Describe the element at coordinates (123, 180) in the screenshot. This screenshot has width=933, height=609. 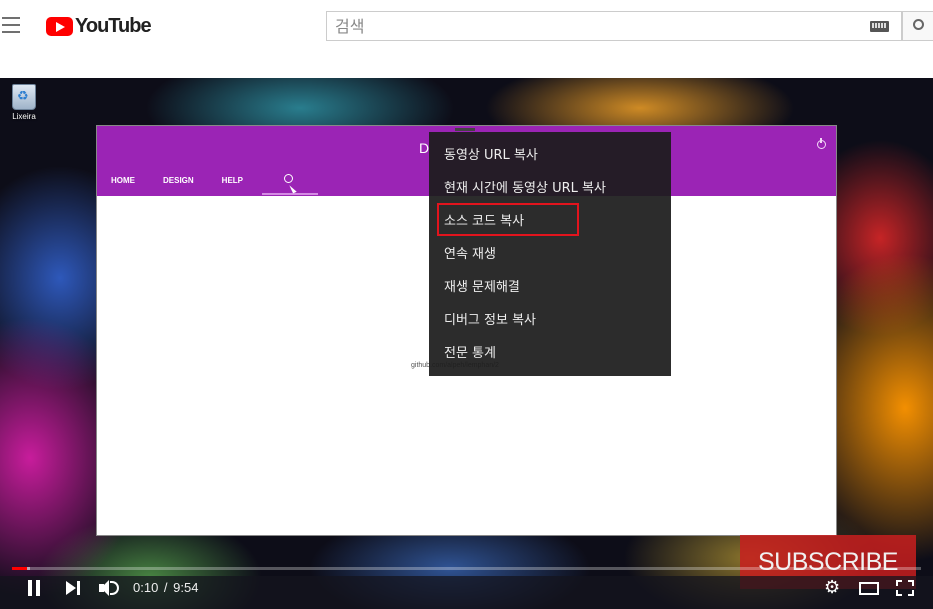
I see `app-nav-home: HOME` at that location.